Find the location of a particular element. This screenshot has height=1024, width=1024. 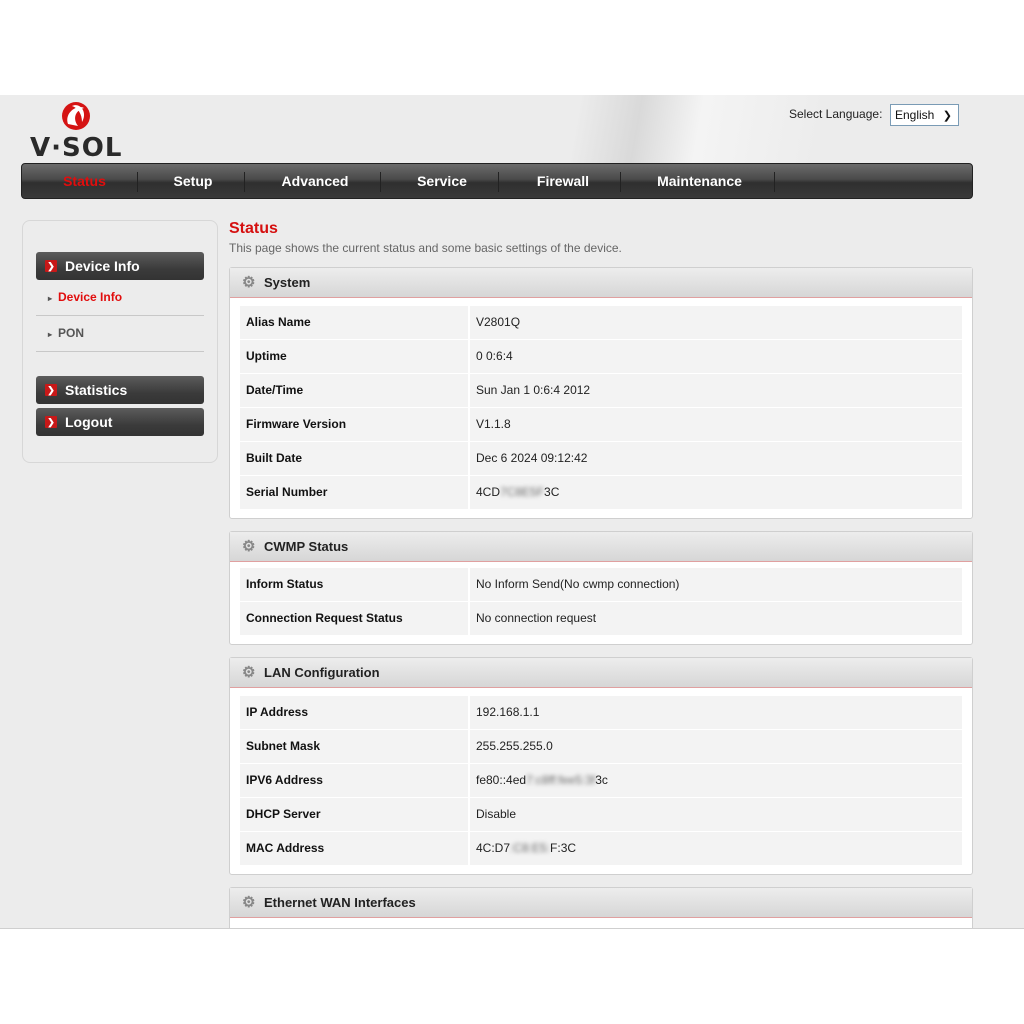

table-row: MAC Address 4C:D7:C8:E5:F:3C is located at coordinates (601, 849).